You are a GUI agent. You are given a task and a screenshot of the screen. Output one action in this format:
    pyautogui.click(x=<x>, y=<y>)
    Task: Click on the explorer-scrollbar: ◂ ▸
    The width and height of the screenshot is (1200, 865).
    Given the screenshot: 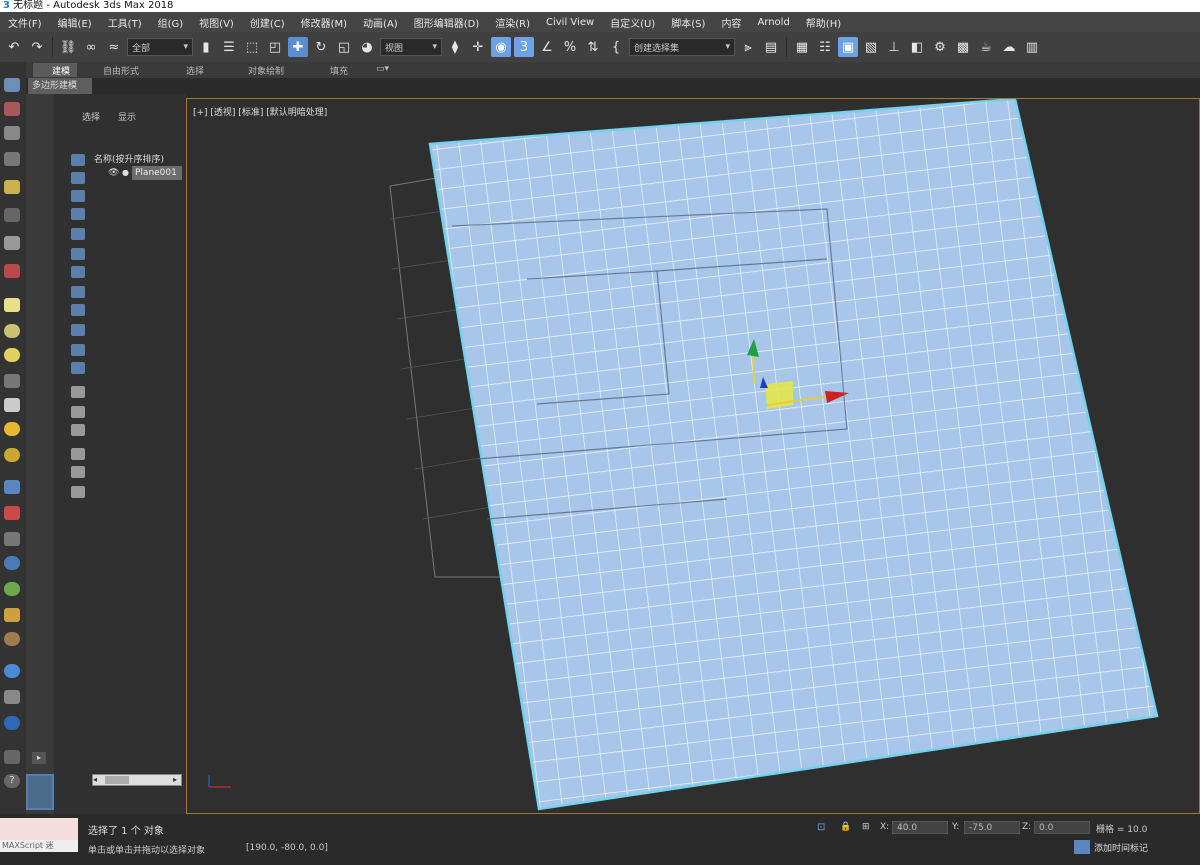 What is the action you would take?
    pyautogui.click(x=137, y=780)
    